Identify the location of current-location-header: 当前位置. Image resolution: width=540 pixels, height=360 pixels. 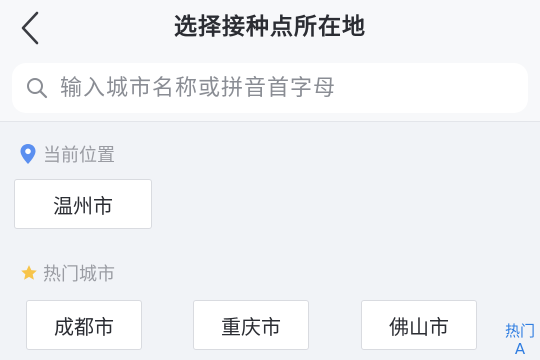
(67, 154).